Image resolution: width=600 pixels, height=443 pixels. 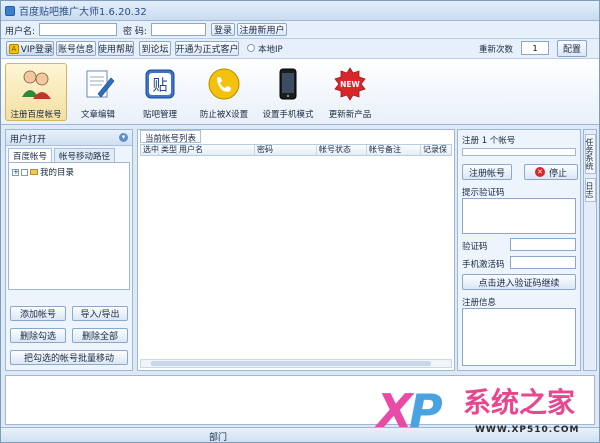 I want to click on captcha-image-box, so click(x=519, y=216).